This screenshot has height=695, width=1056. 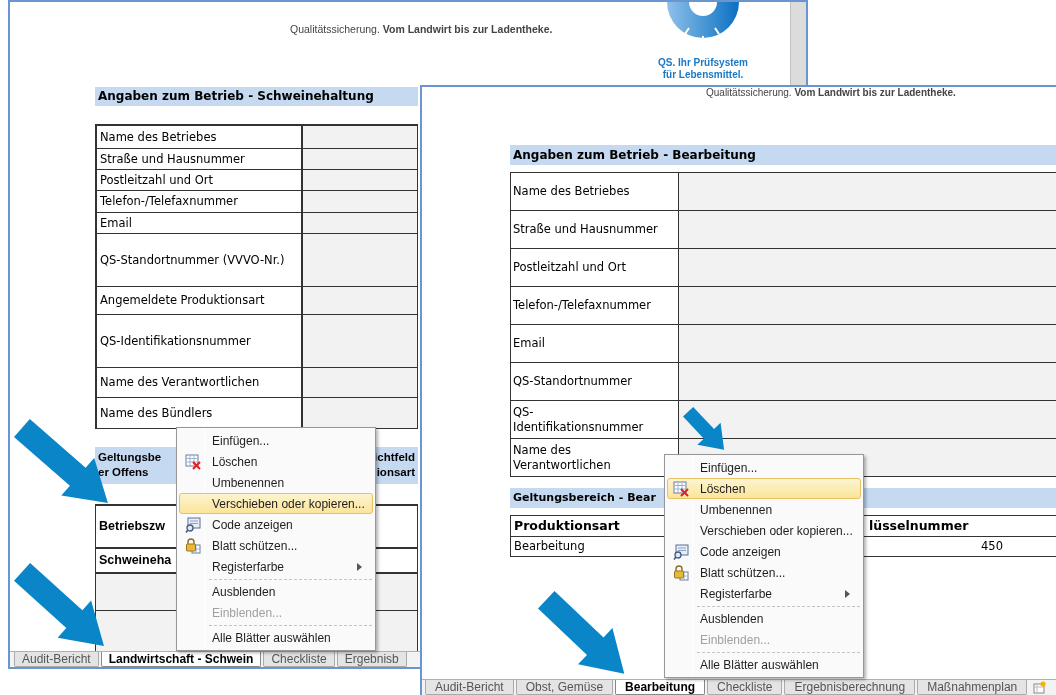 I want to click on band-text: ionsart, so click(x=395, y=472).